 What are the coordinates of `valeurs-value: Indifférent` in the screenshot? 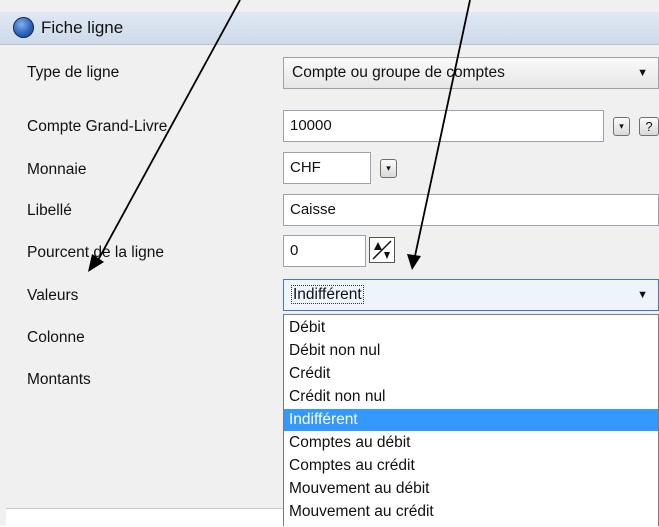 It's located at (327, 294).